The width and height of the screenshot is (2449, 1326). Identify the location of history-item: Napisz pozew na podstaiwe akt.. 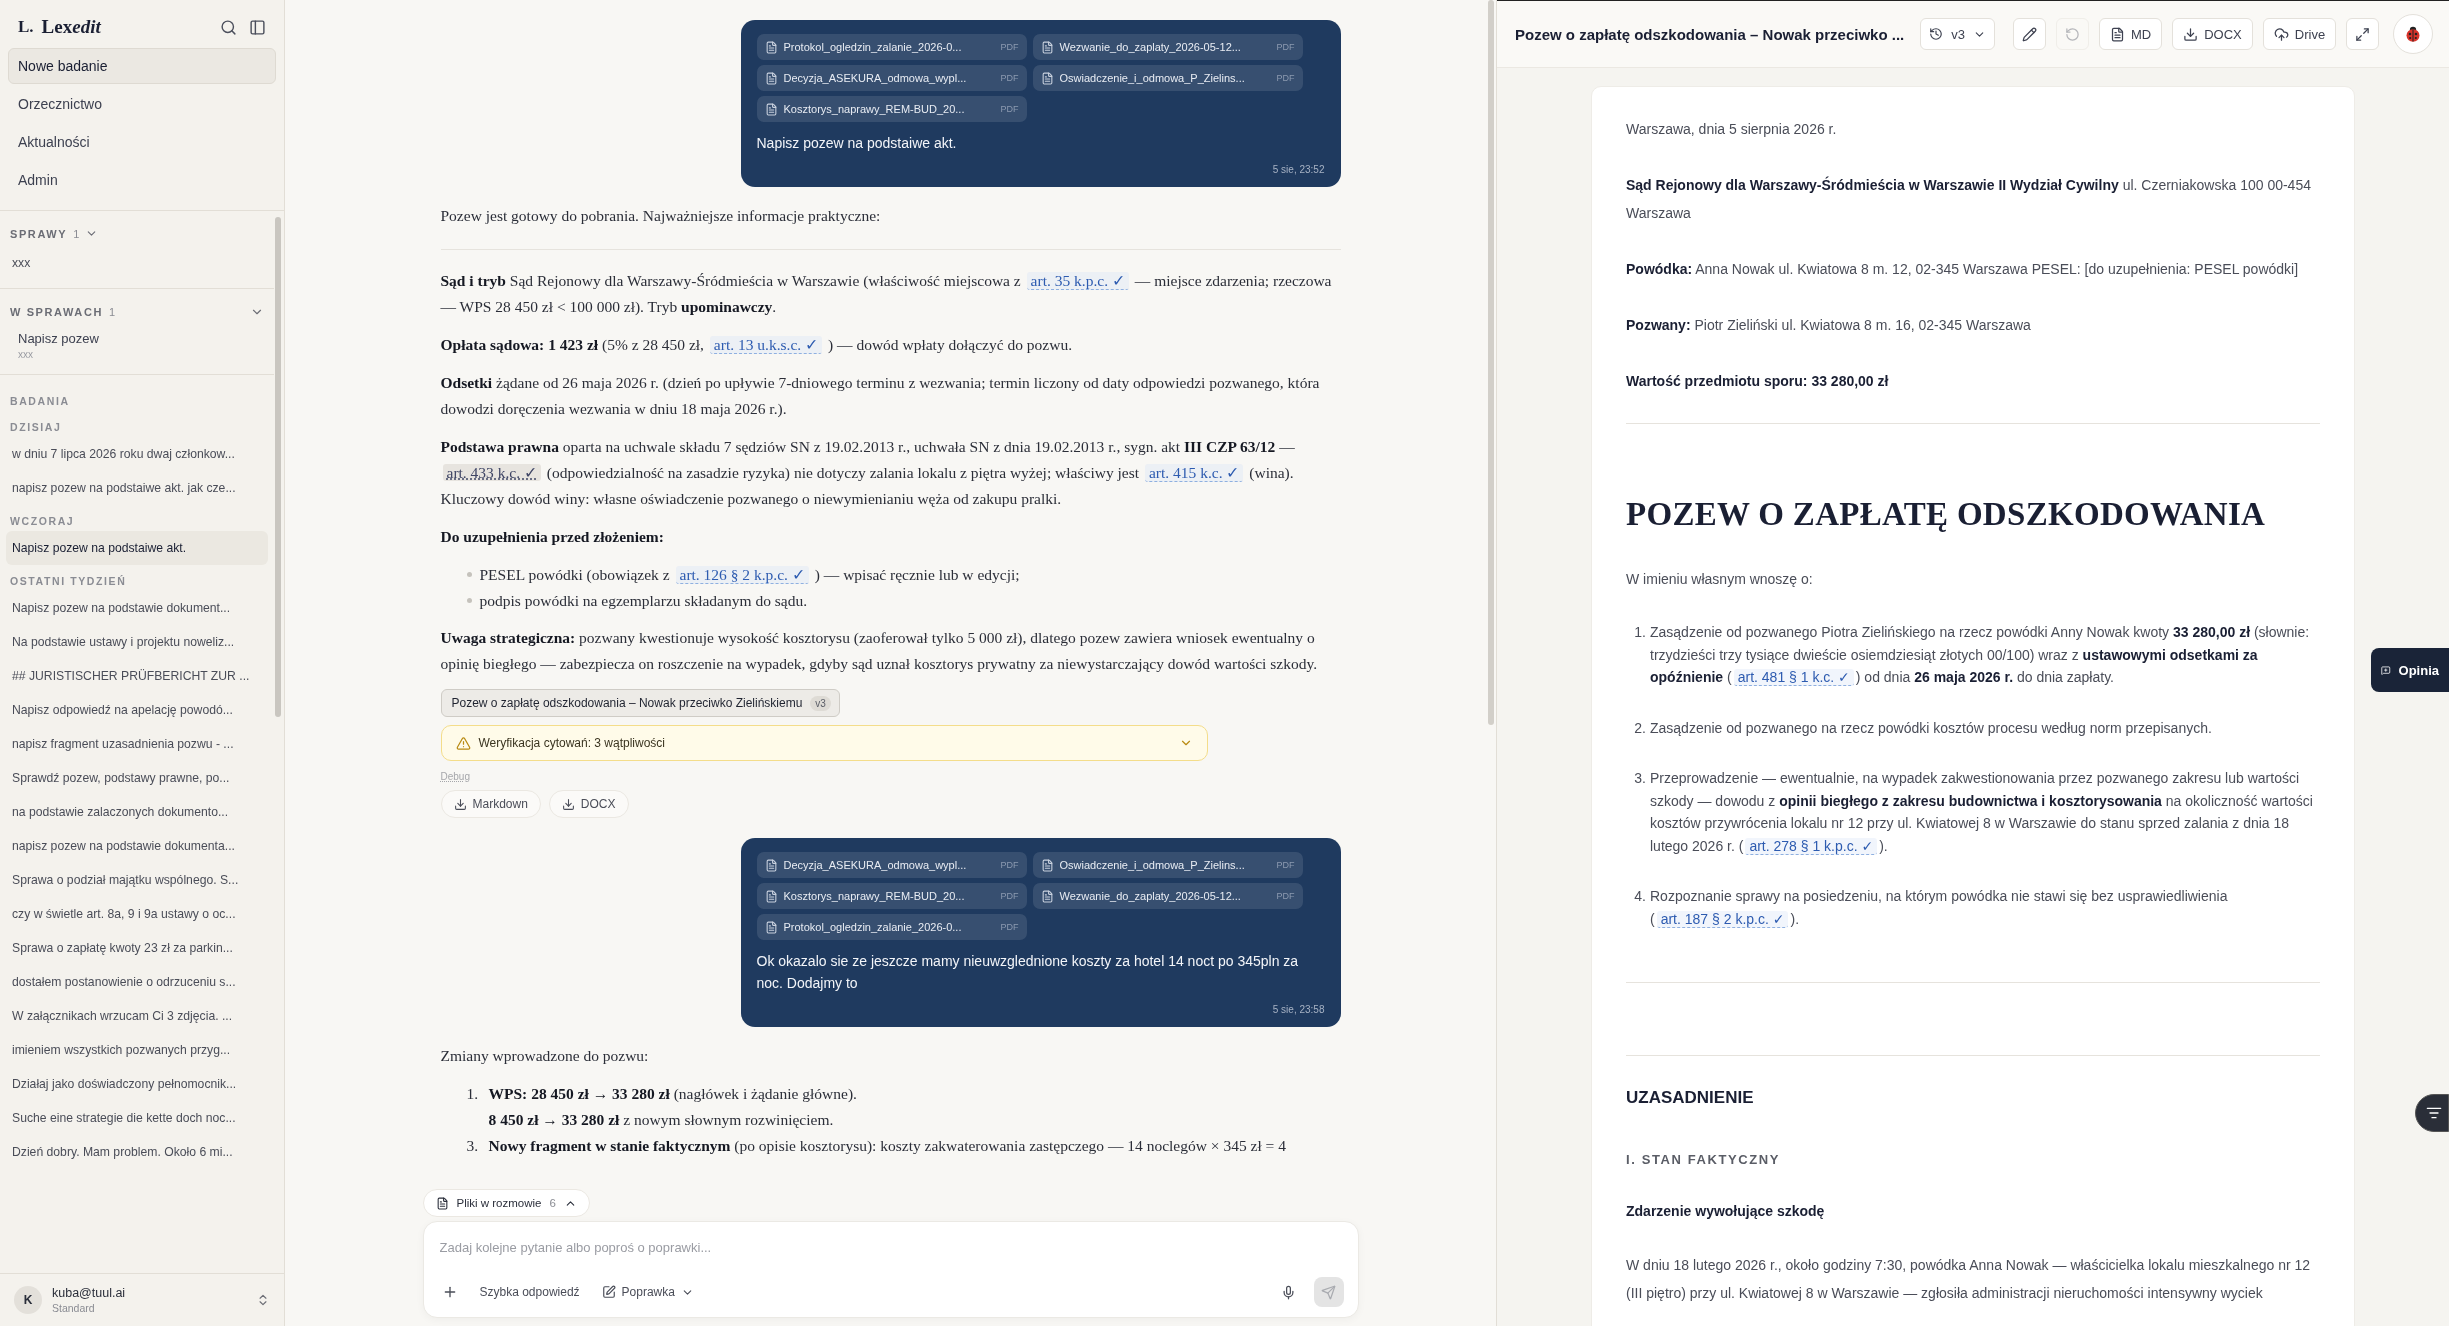
(137, 548).